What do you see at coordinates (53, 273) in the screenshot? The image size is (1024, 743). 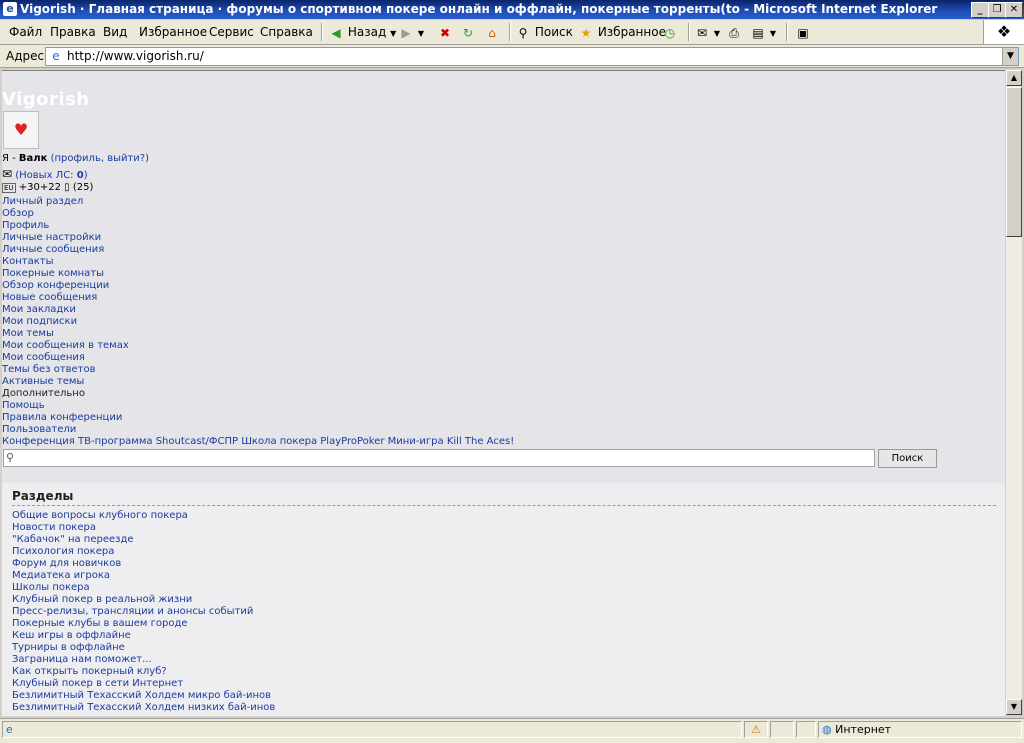 I see `nav-link-poker-rooms: Покерные комнаты` at bounding box center [53, 273].